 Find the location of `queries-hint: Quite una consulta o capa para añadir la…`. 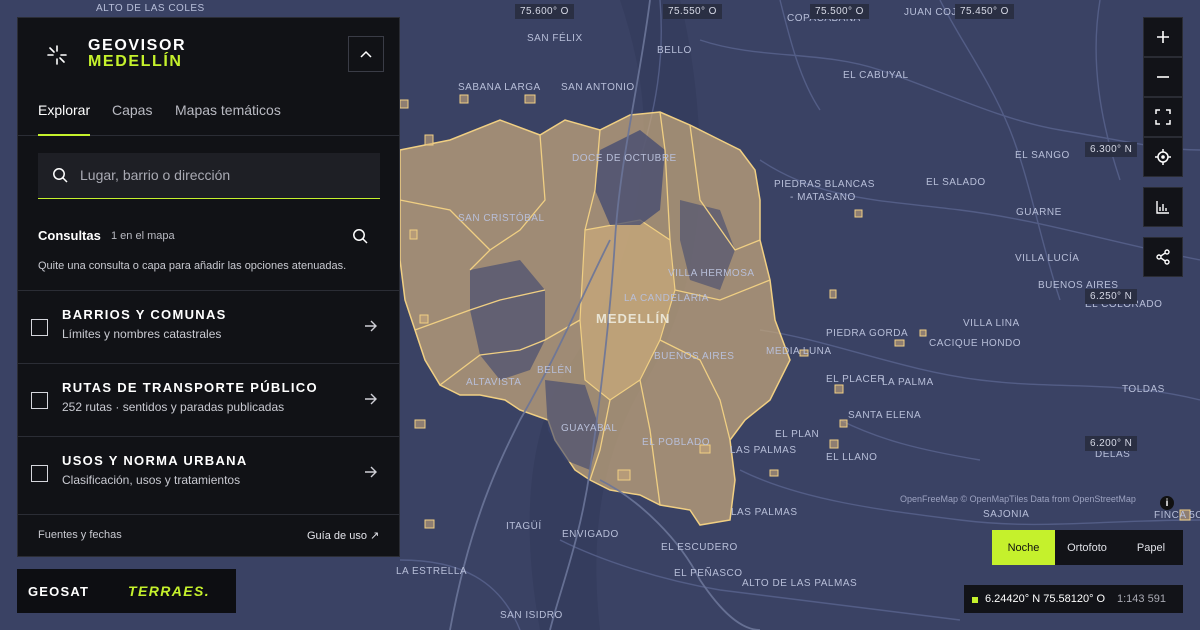

queries-hint: Quite una consulta o capa para añadir la… is located at coordinates (192, 266).